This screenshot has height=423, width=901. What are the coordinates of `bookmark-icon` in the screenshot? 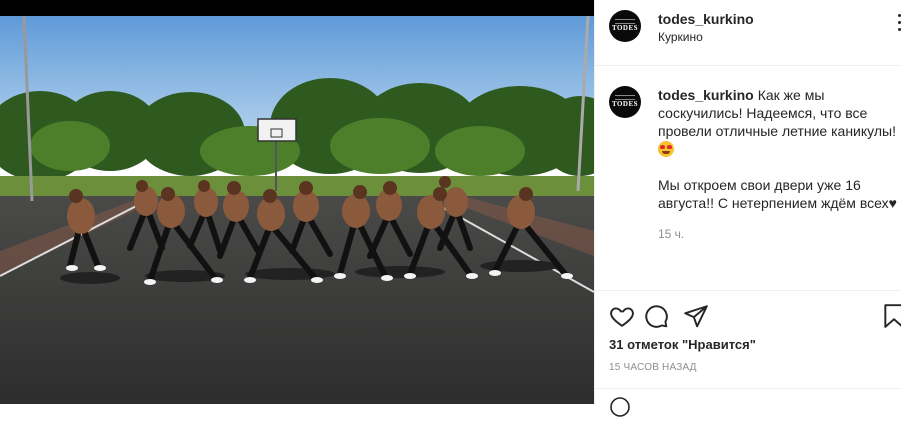 It's located at (891, 316).